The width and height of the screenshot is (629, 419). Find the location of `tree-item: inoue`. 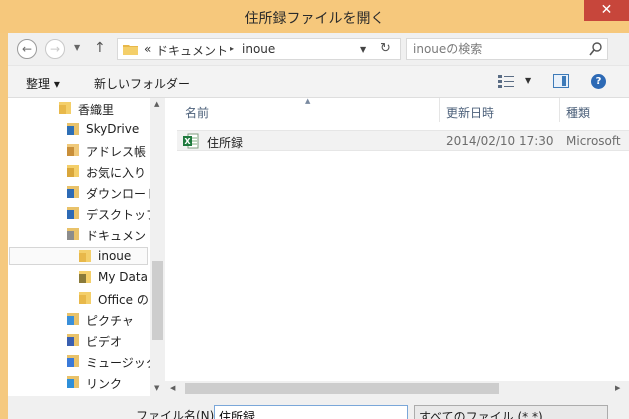

tree-item: inoue is located at coordinates (79, 256).